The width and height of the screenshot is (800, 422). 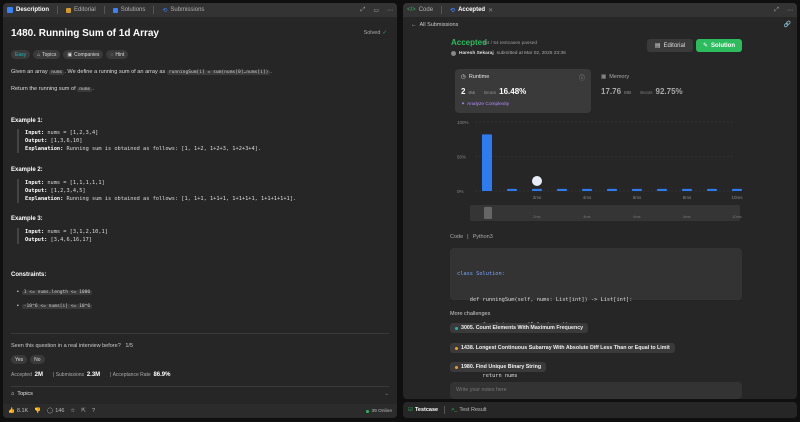 What do you see at coordinates (10, 10) in the screenshot?
I see `description-icon` at bounding box center [10, 10].